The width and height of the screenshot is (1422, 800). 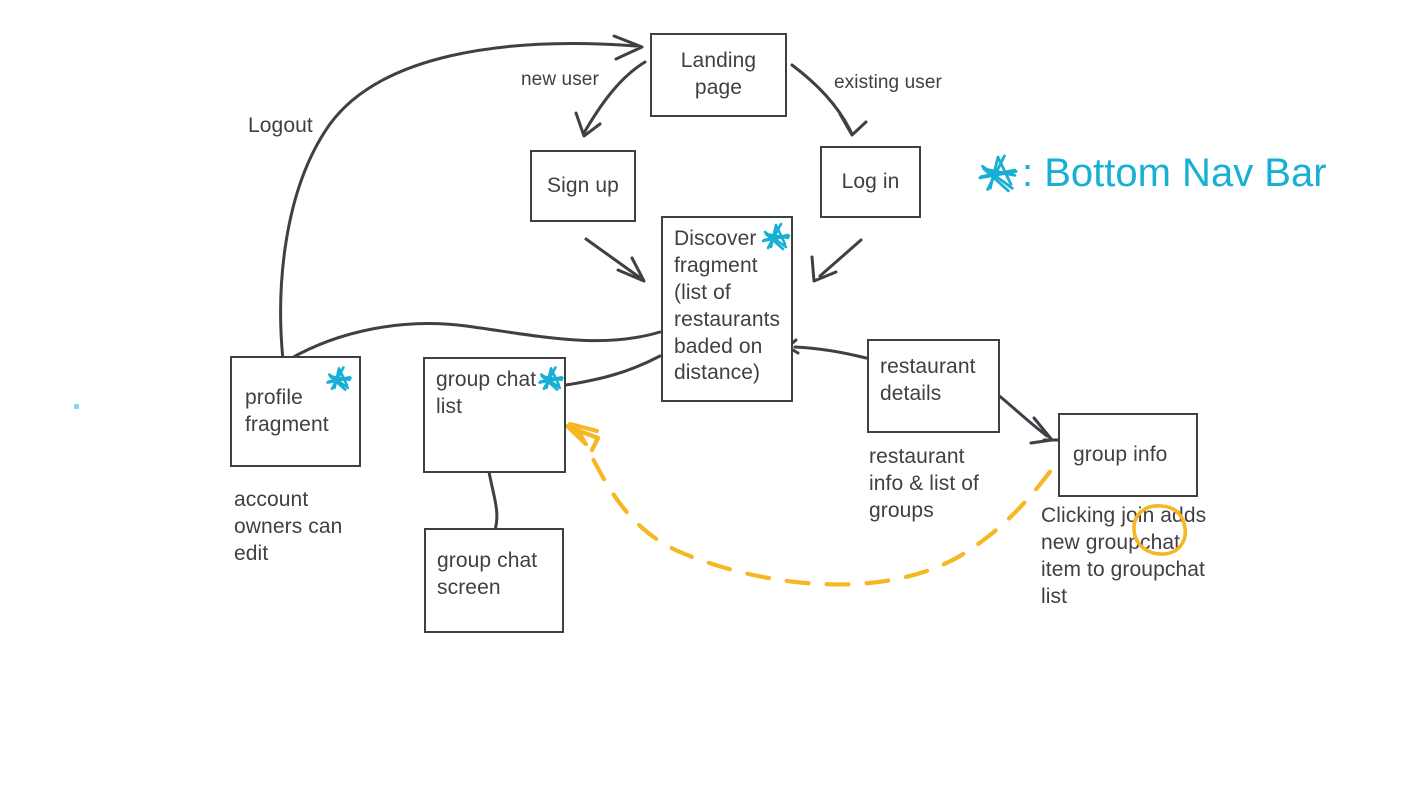 I want to click on edge-profile-to-discover, so click(x=474, y=342).